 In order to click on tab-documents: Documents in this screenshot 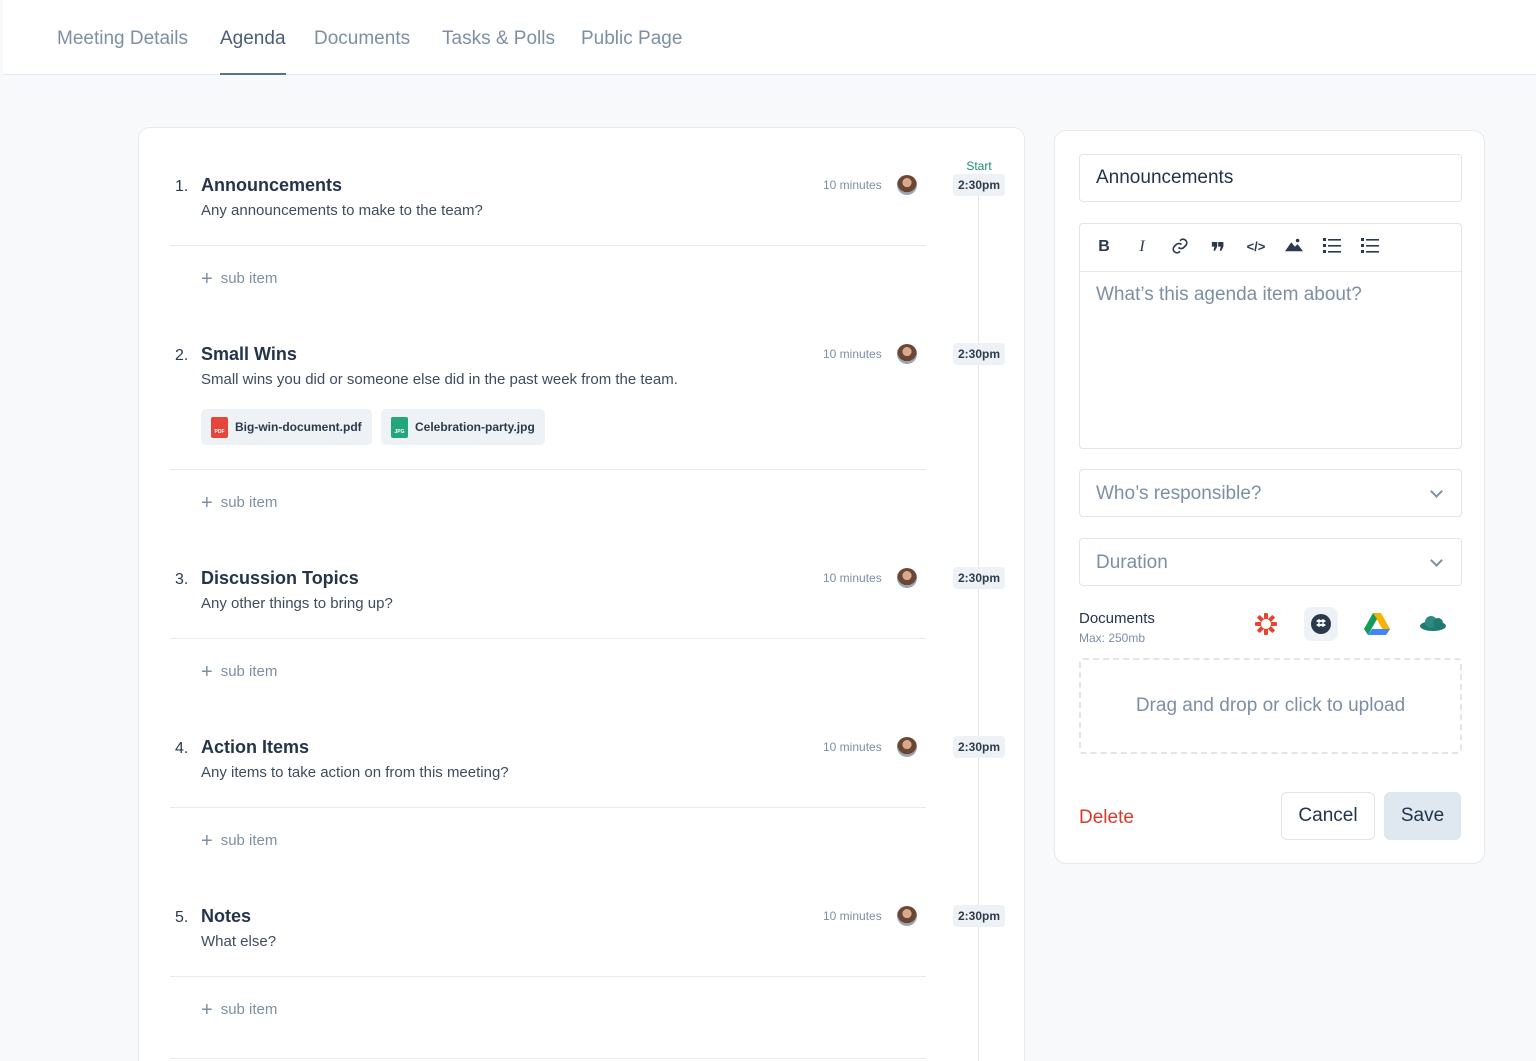, I will do `click(362, 39)`.